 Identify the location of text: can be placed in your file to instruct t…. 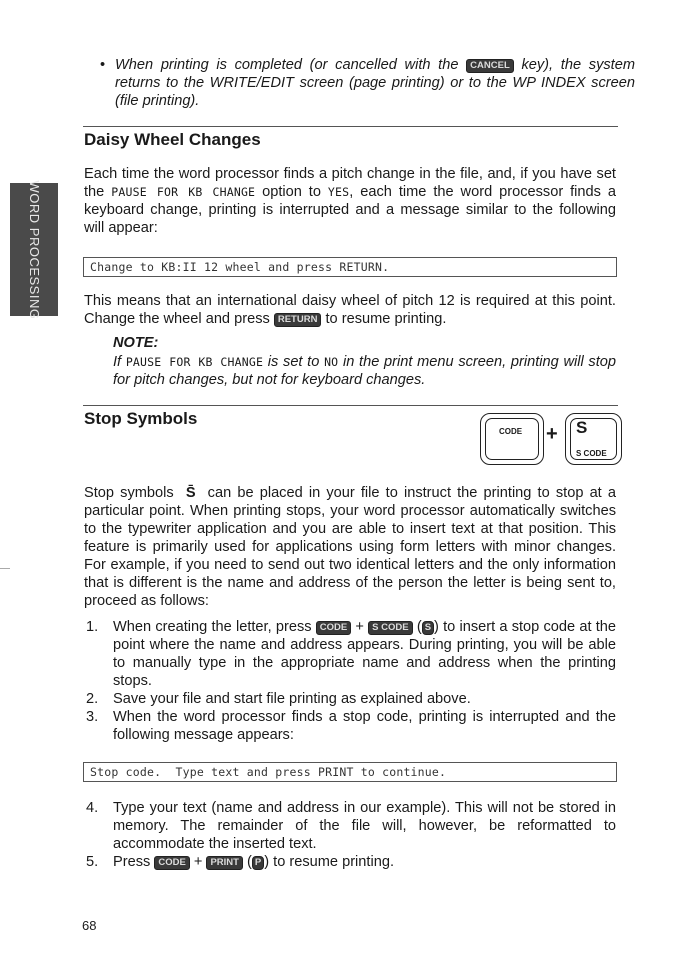
(350, 547).